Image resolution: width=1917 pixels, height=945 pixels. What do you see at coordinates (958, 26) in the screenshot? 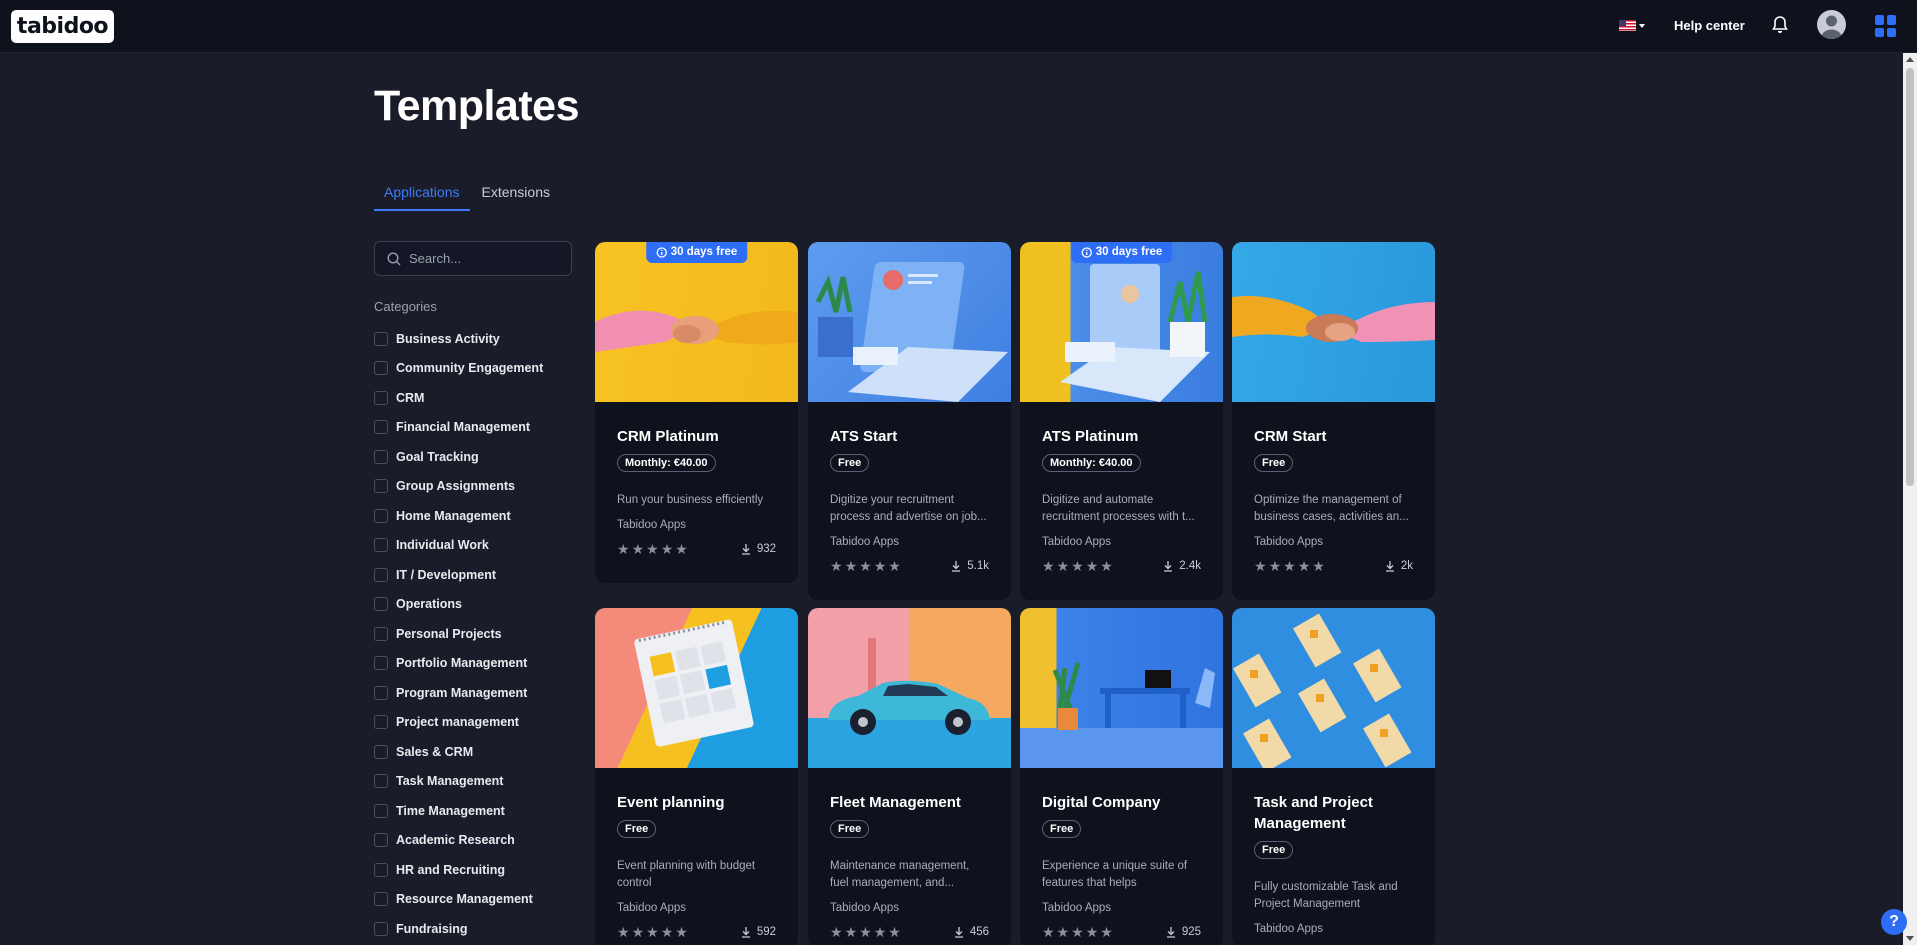
I see `top-navigation-bar: tabidoo Help center` at bounding box center [958, 26].